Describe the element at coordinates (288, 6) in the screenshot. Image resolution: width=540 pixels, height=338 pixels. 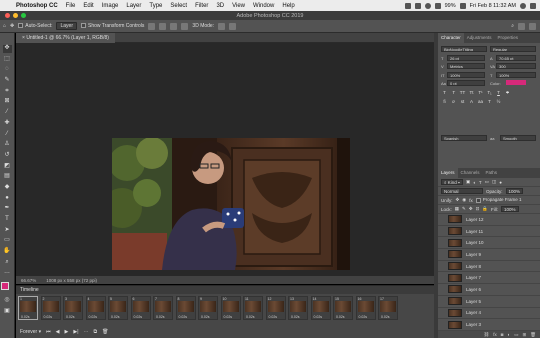
I see `menu-help: Help` at that location.